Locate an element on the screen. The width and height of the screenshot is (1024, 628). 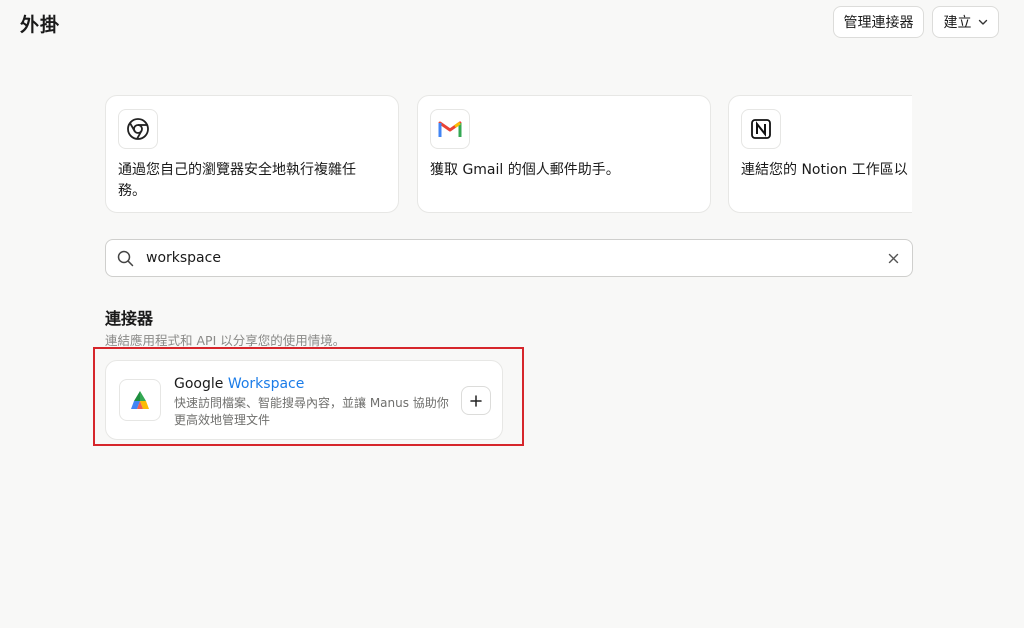
connectors-section-subtitle: 連結應用程式和 API 以分享您的使用情境。 is located at coordinates (225, 340).